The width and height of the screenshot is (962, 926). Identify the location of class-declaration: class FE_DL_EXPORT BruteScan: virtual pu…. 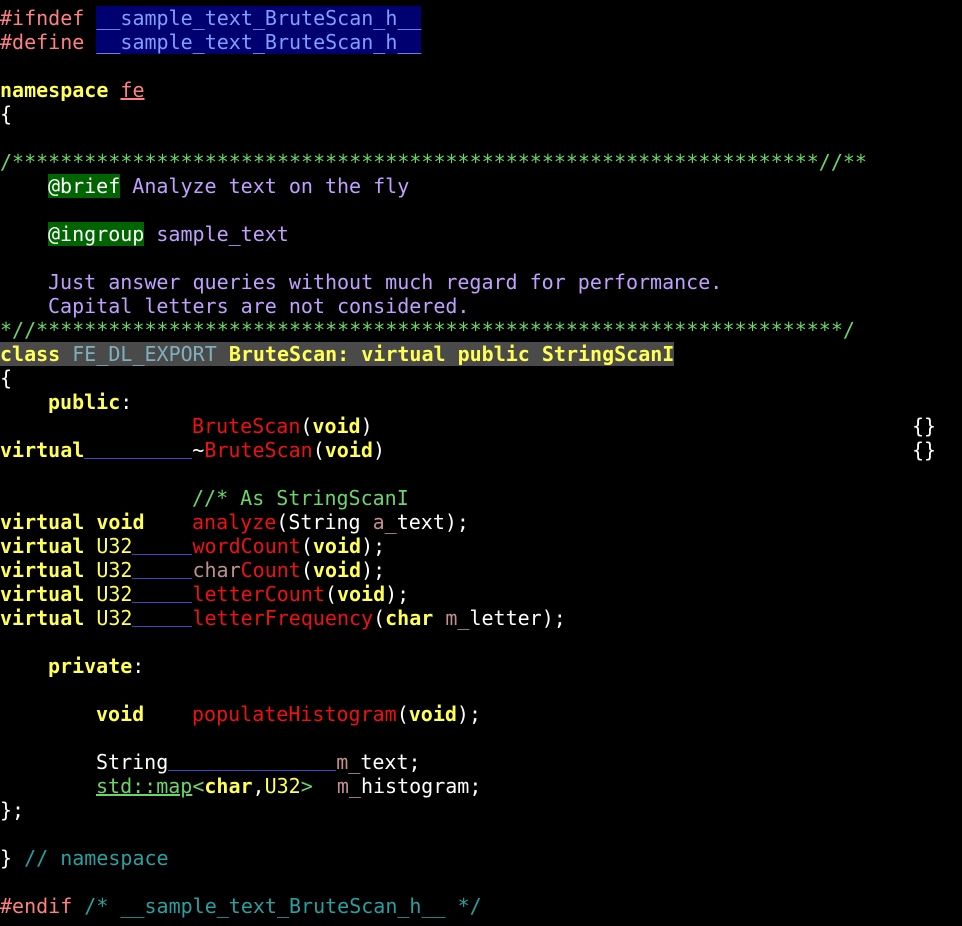
(337, 354).